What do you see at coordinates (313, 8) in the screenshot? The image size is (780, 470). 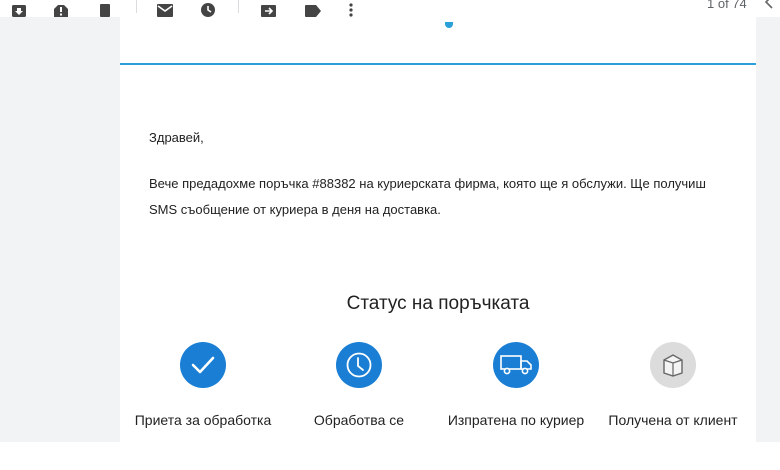 I see `label-icon` at bounding box center [313, 8].